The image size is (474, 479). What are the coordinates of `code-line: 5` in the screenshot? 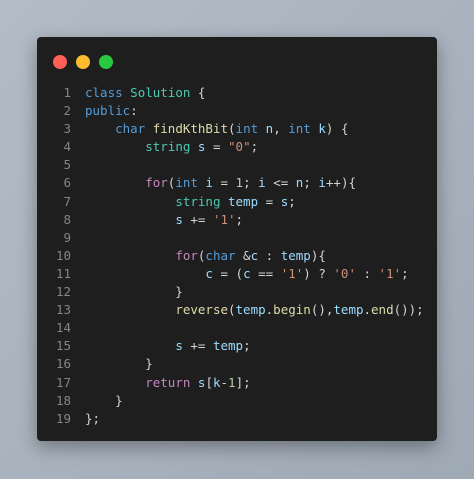 It's located at (237, 165).